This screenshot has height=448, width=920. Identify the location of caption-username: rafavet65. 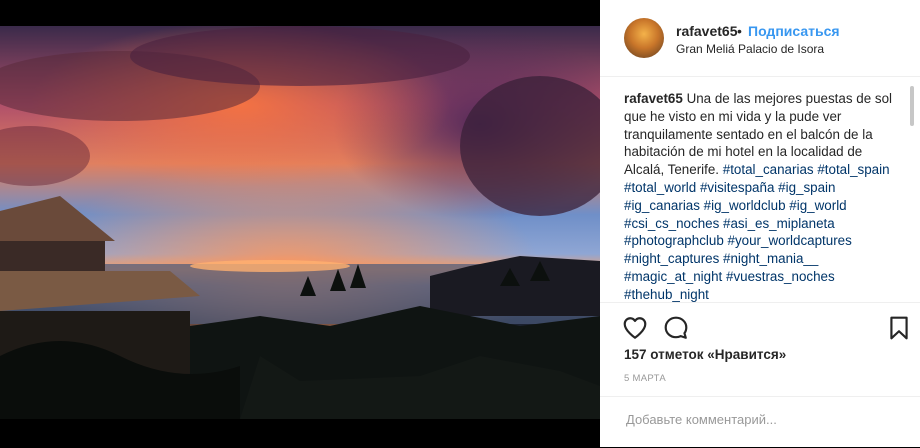
(653, 98).